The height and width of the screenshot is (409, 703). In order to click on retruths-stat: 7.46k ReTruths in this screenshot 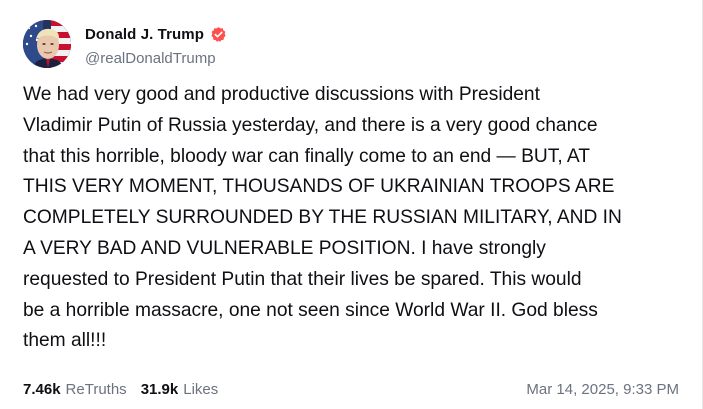, I will do `click(75, 389)`.